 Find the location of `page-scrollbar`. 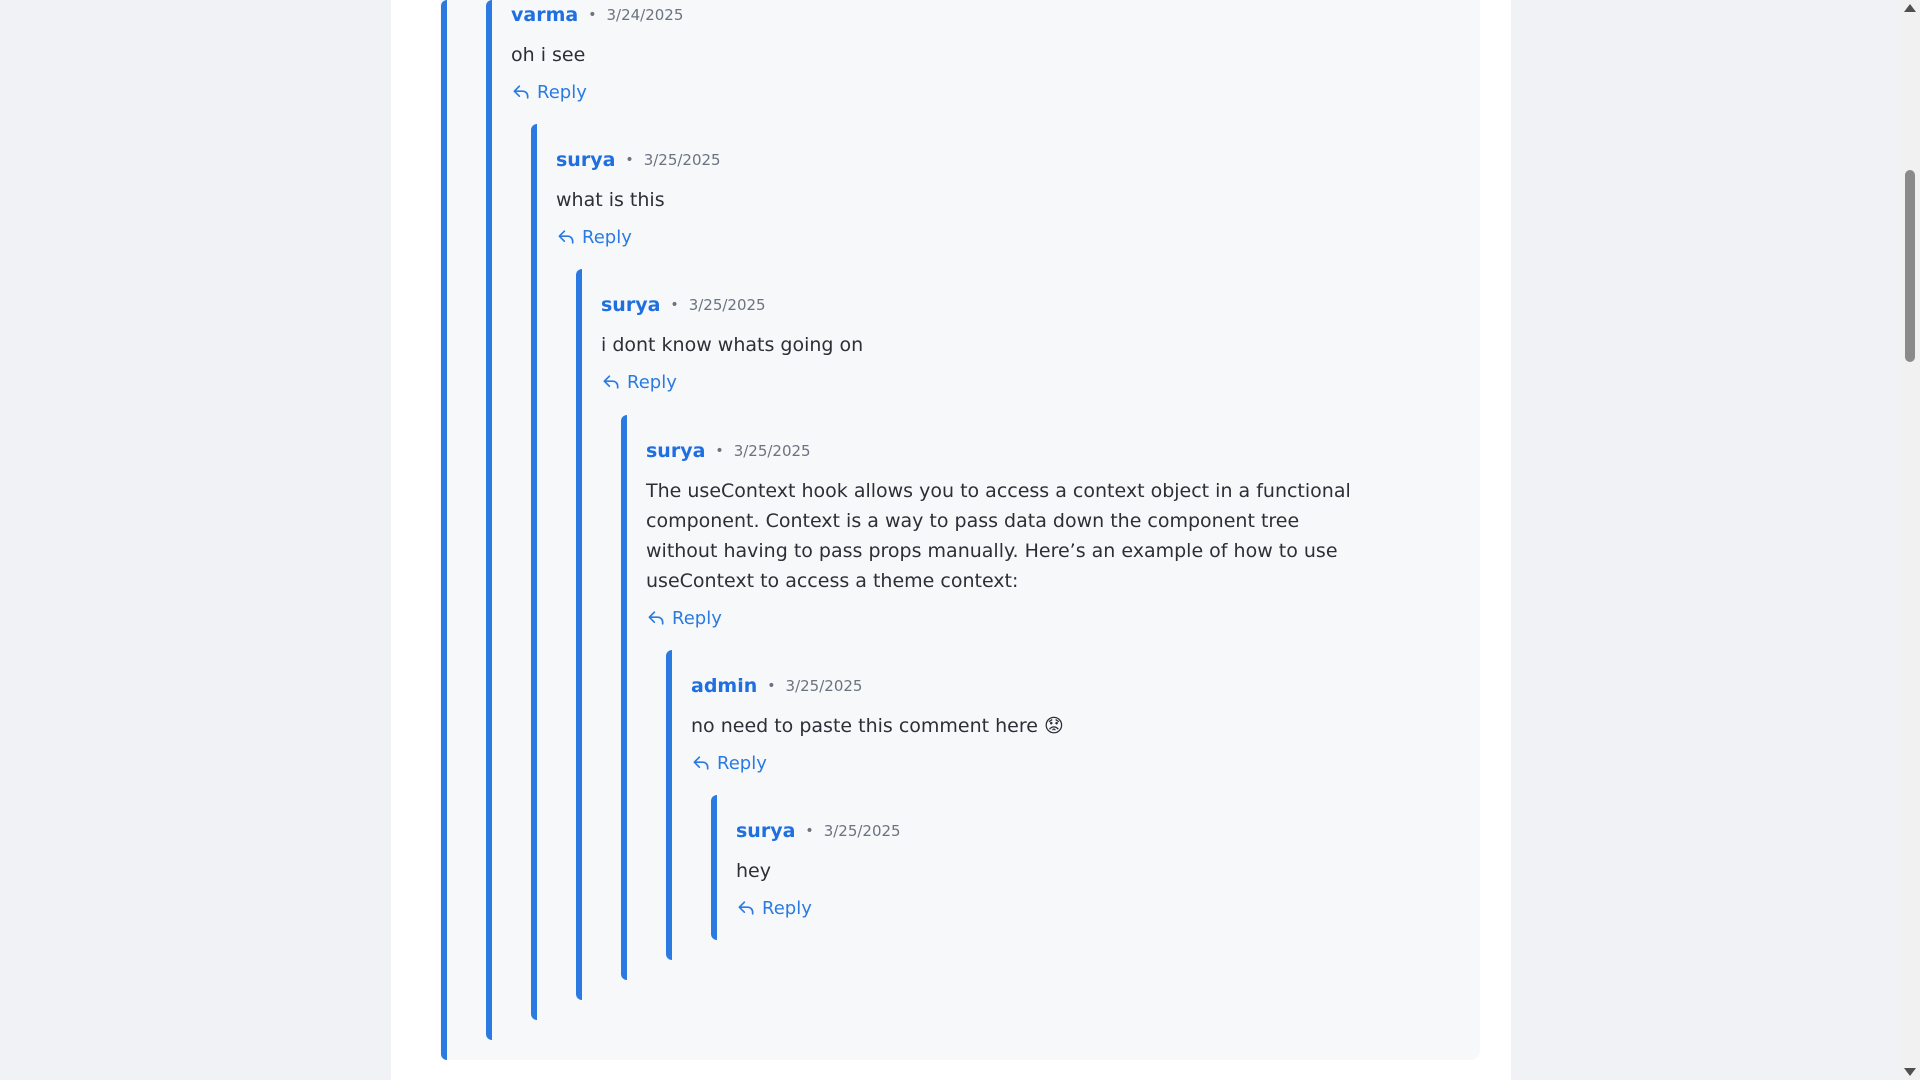

page-scrollbar is located at coordinates (1910, 540).